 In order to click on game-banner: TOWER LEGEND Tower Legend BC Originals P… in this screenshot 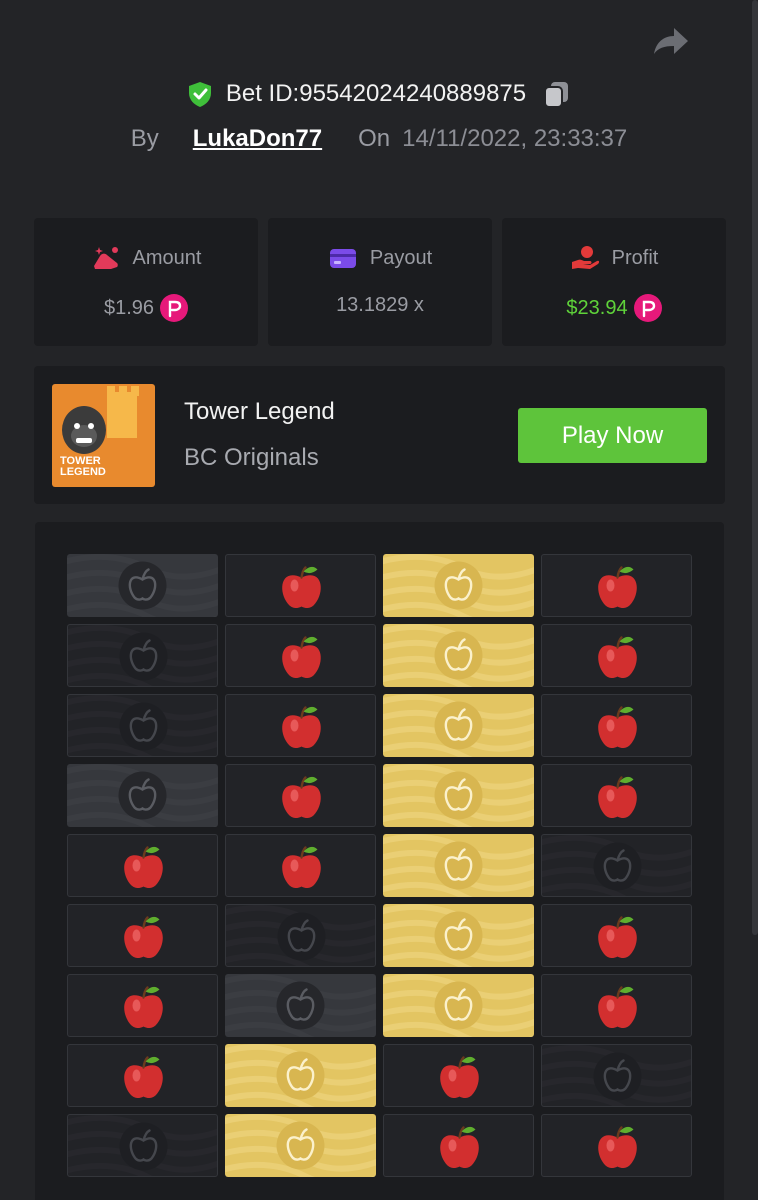, I will do `click(379, 435)`.